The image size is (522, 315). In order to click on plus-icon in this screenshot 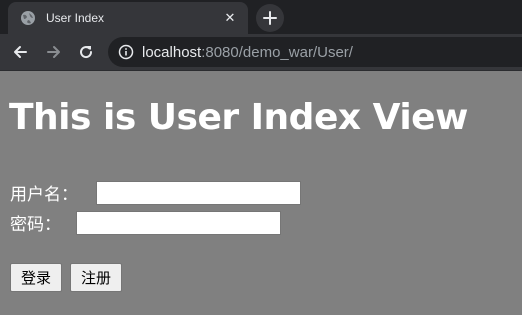, I will do `click(270, 18)`.